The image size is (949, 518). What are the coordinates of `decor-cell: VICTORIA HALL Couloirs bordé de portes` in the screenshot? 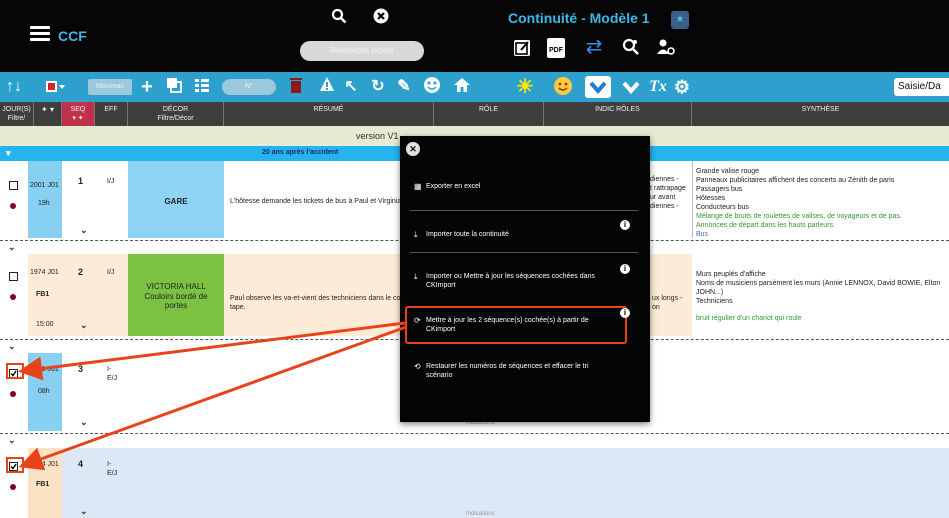 It's located at (176, 295).